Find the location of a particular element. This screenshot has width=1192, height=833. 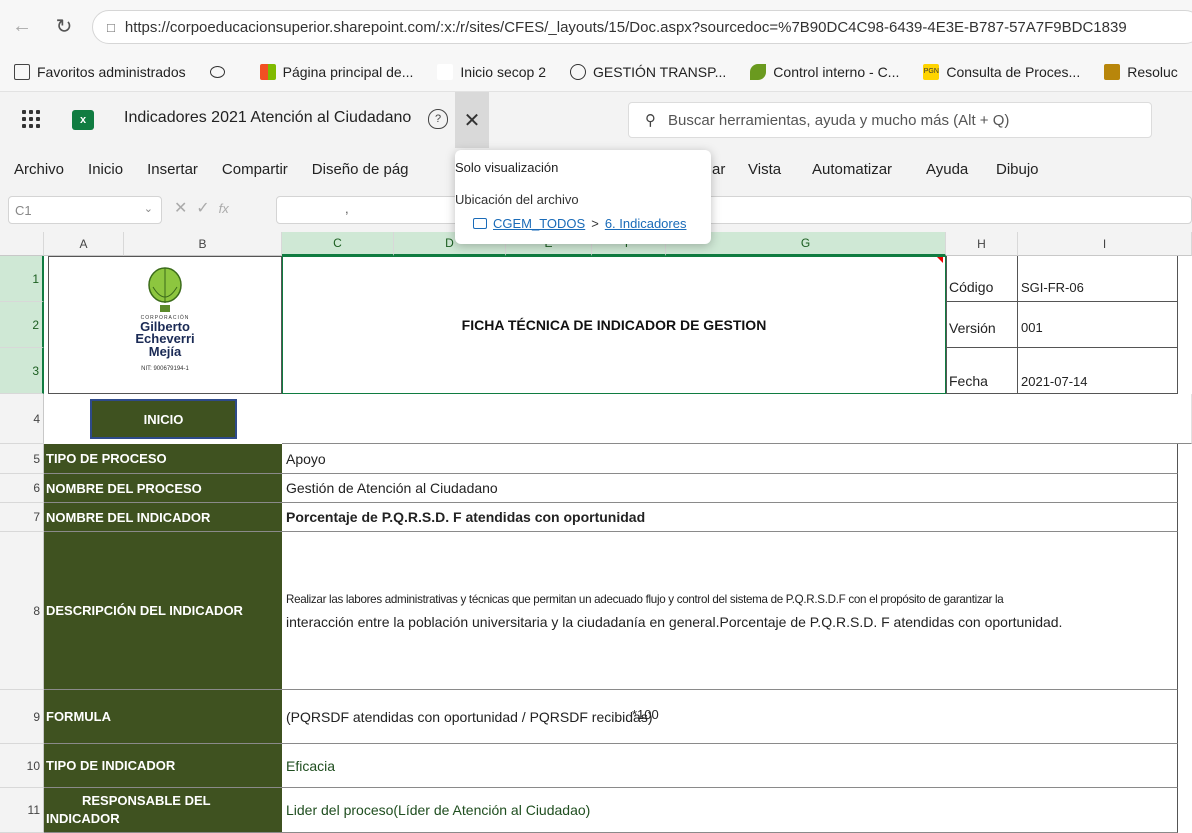

meta-codigo-value: SGI-FR-06 is located at coordinates (1098, 279).